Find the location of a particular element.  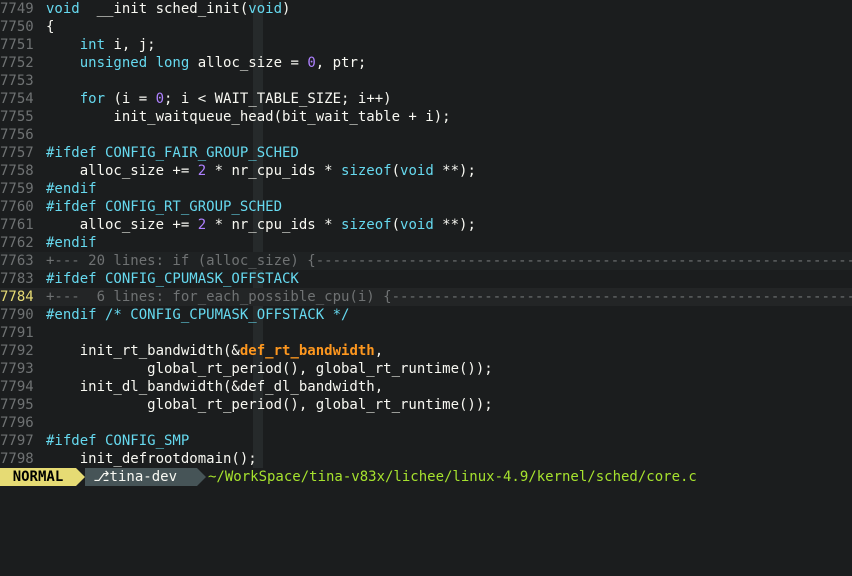

code-line: 7751 int i, j; is located at coordinates (426, 45).